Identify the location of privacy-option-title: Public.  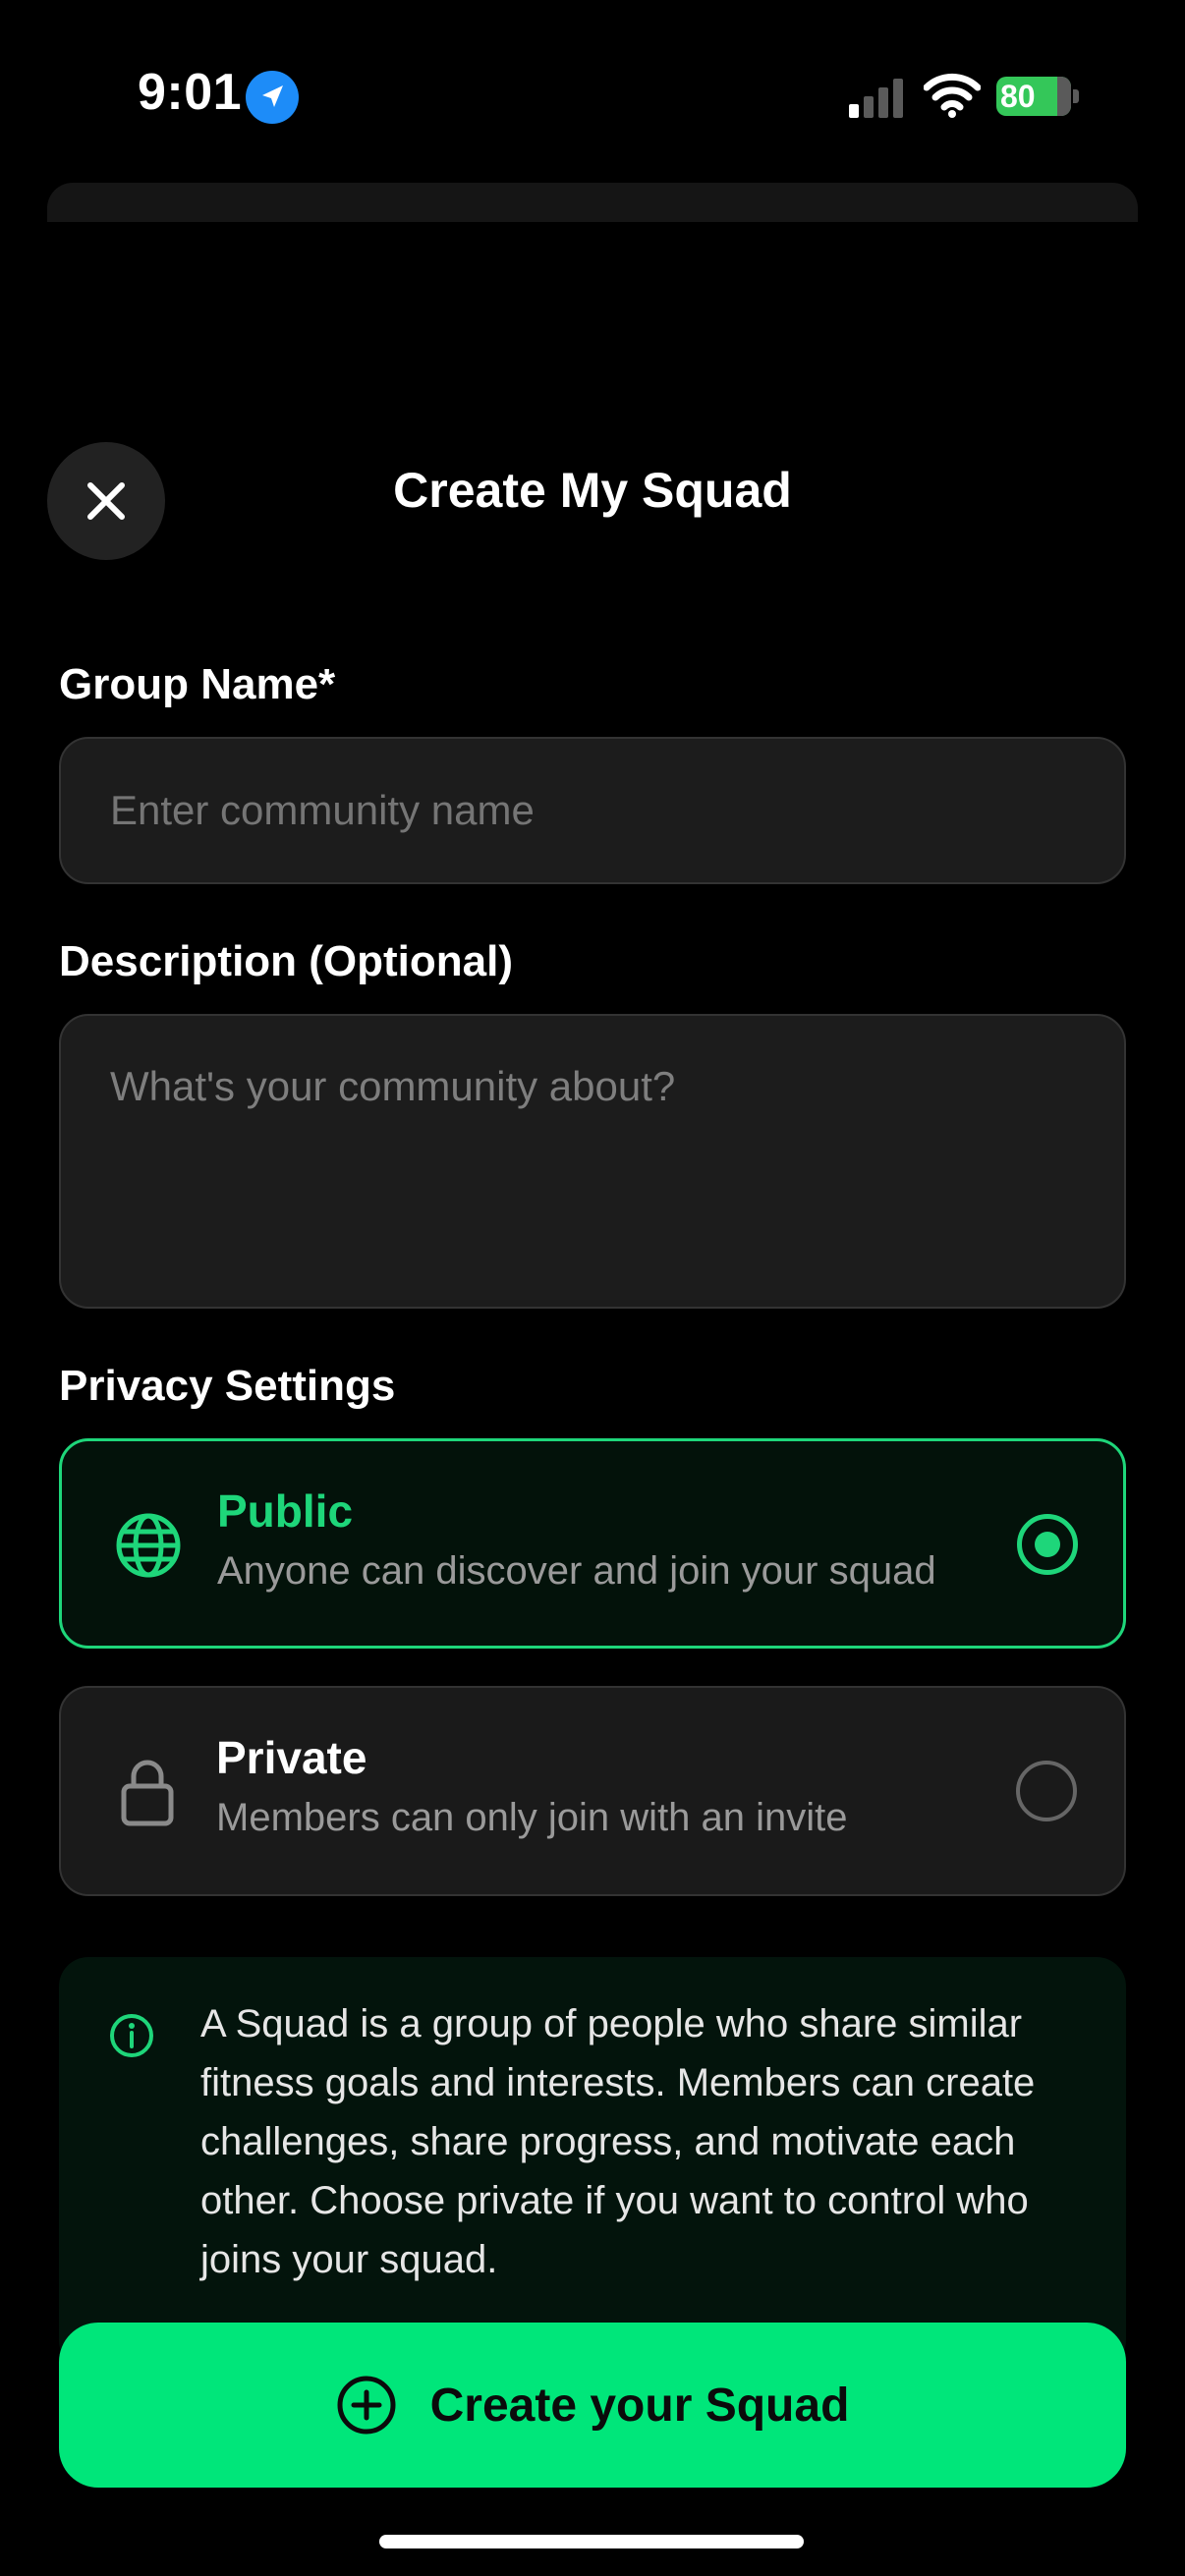
(286, 1511).